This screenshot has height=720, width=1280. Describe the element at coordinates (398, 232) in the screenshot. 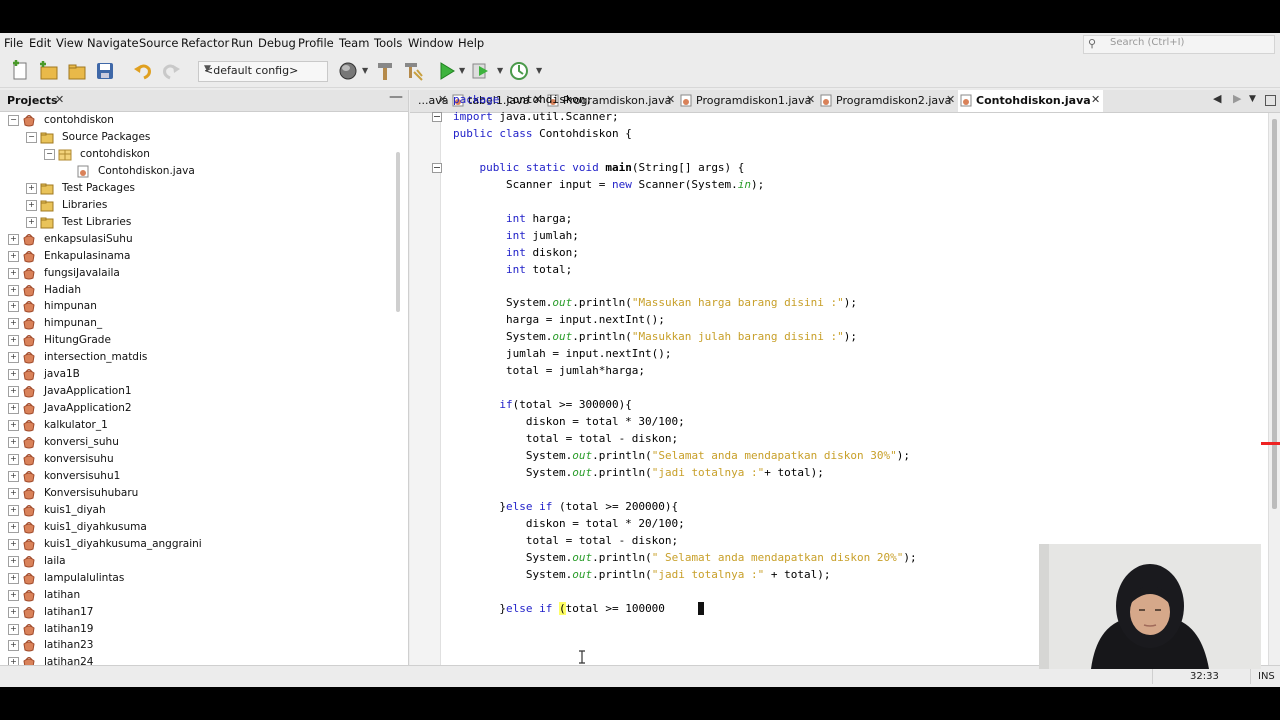

I see `tree-scrollbar` at that location.